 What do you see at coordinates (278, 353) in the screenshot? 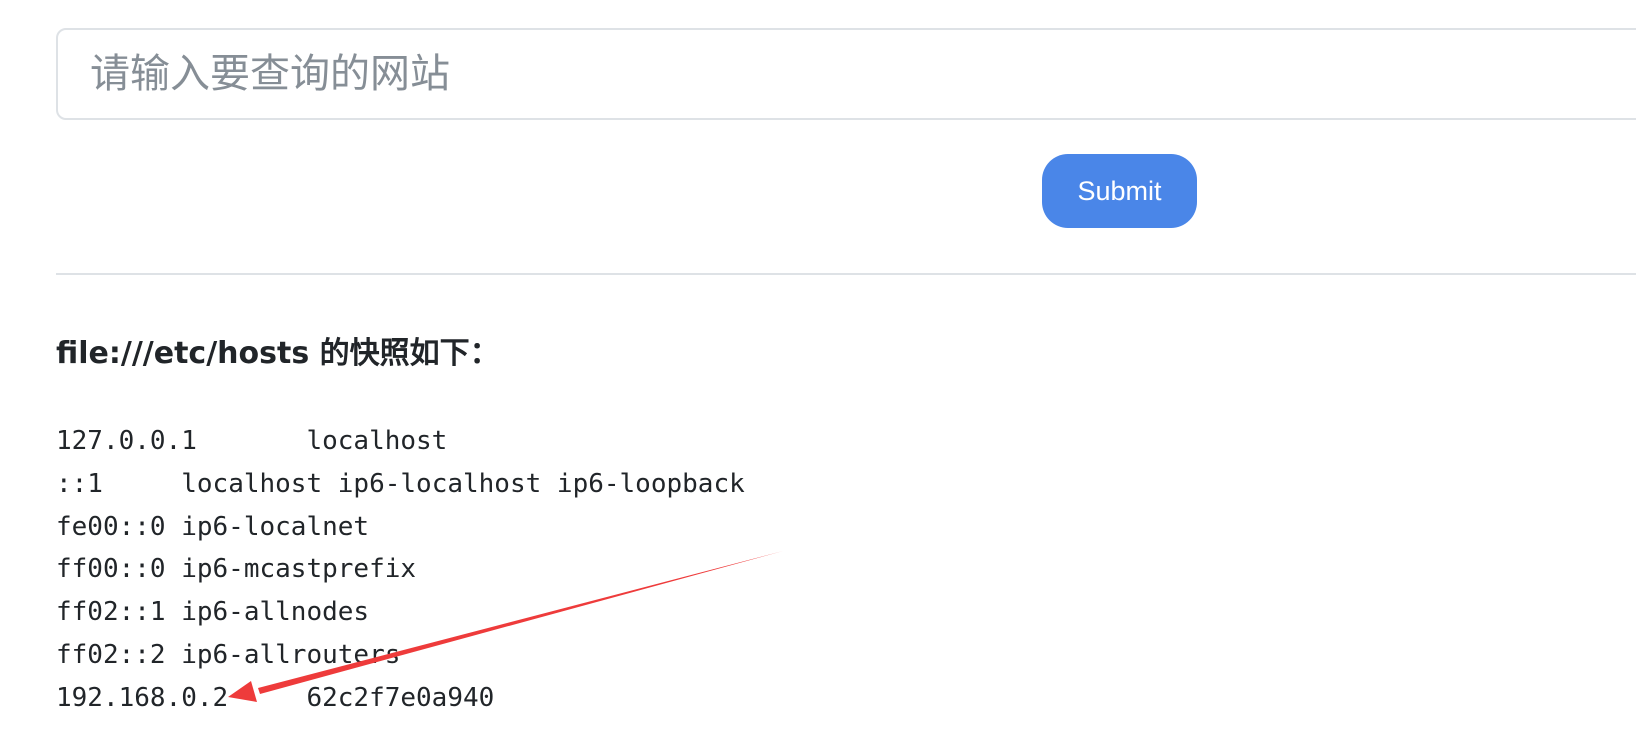
I see `snapshot-heading: file:///etc/hosts 的快照如下：` at bounding box center [278, 353].